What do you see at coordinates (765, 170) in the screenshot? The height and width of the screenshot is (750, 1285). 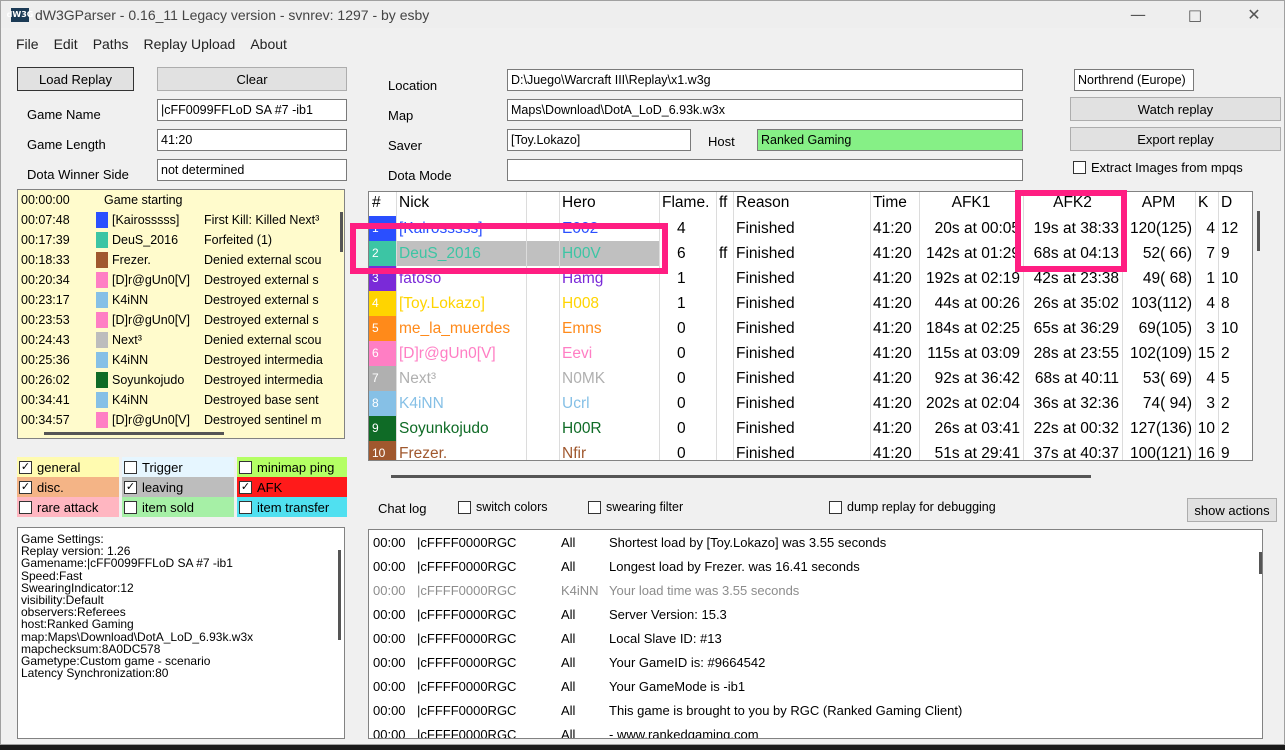 I see `dota-mode-field` at bounding box center [765, 170].